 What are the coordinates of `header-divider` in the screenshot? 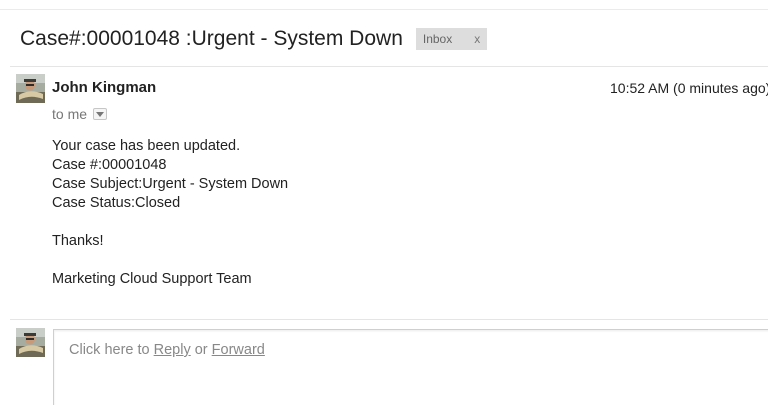 It's located at (389, 66).